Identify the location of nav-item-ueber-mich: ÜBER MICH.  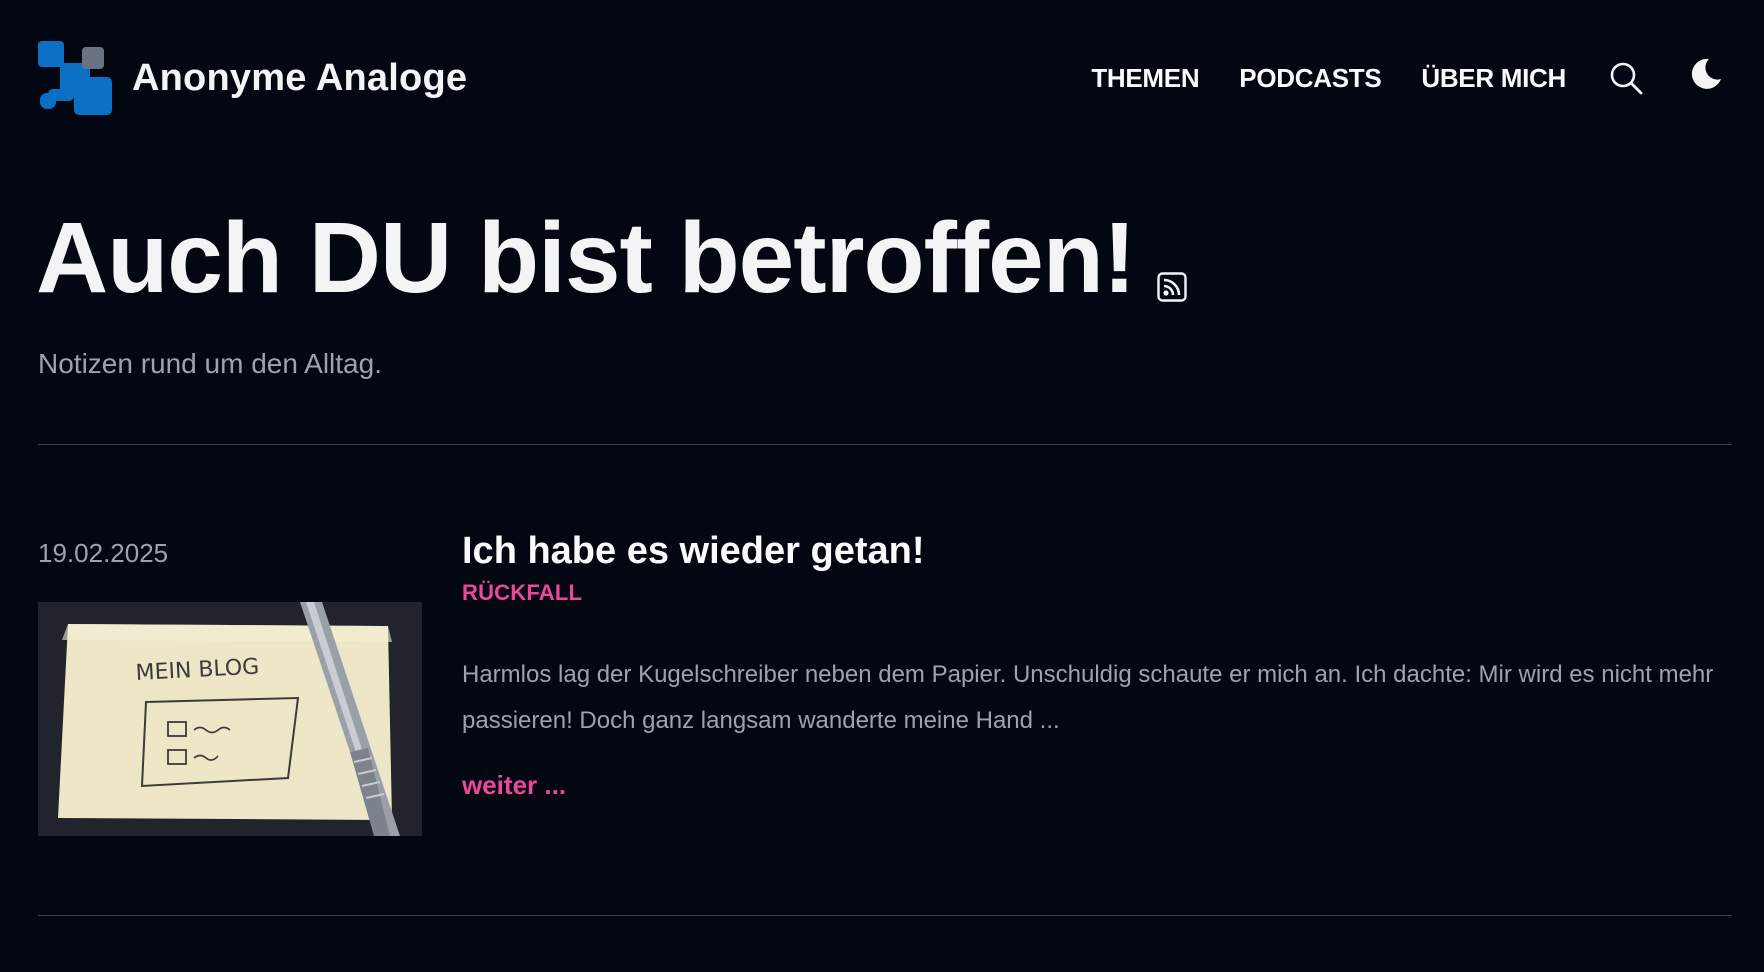
(1493, 78).